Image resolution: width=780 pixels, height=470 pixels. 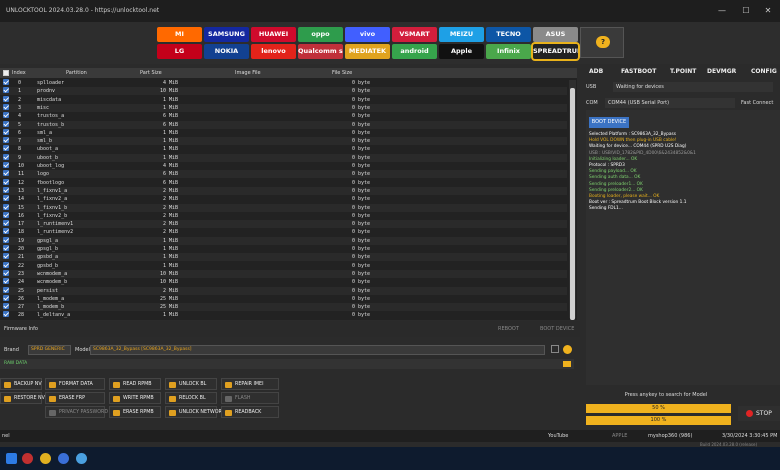 What do you see at coordinates (283, 273) in the screenshot?
I see `table-row: 23 wcnmodem_a 10 MiB 0 byte` at bounding box center [283, 273].